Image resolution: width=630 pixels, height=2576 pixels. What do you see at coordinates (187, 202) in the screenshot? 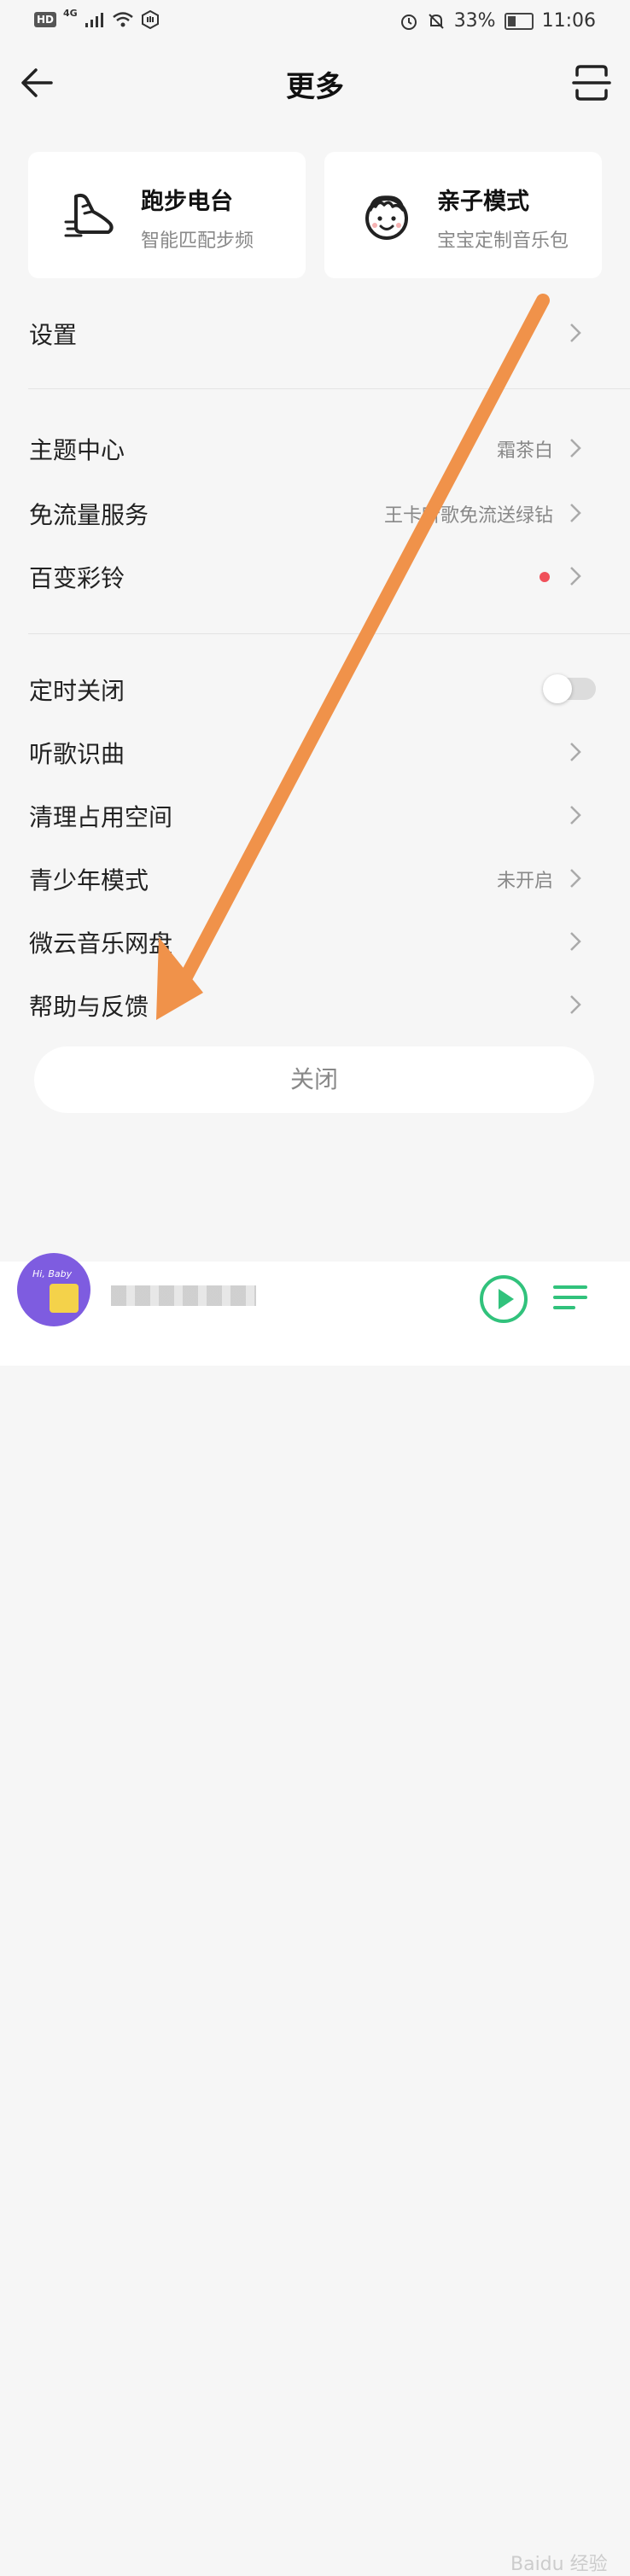
I see `running-radio-title: 跑步电台` at bounding box center [187, 202].